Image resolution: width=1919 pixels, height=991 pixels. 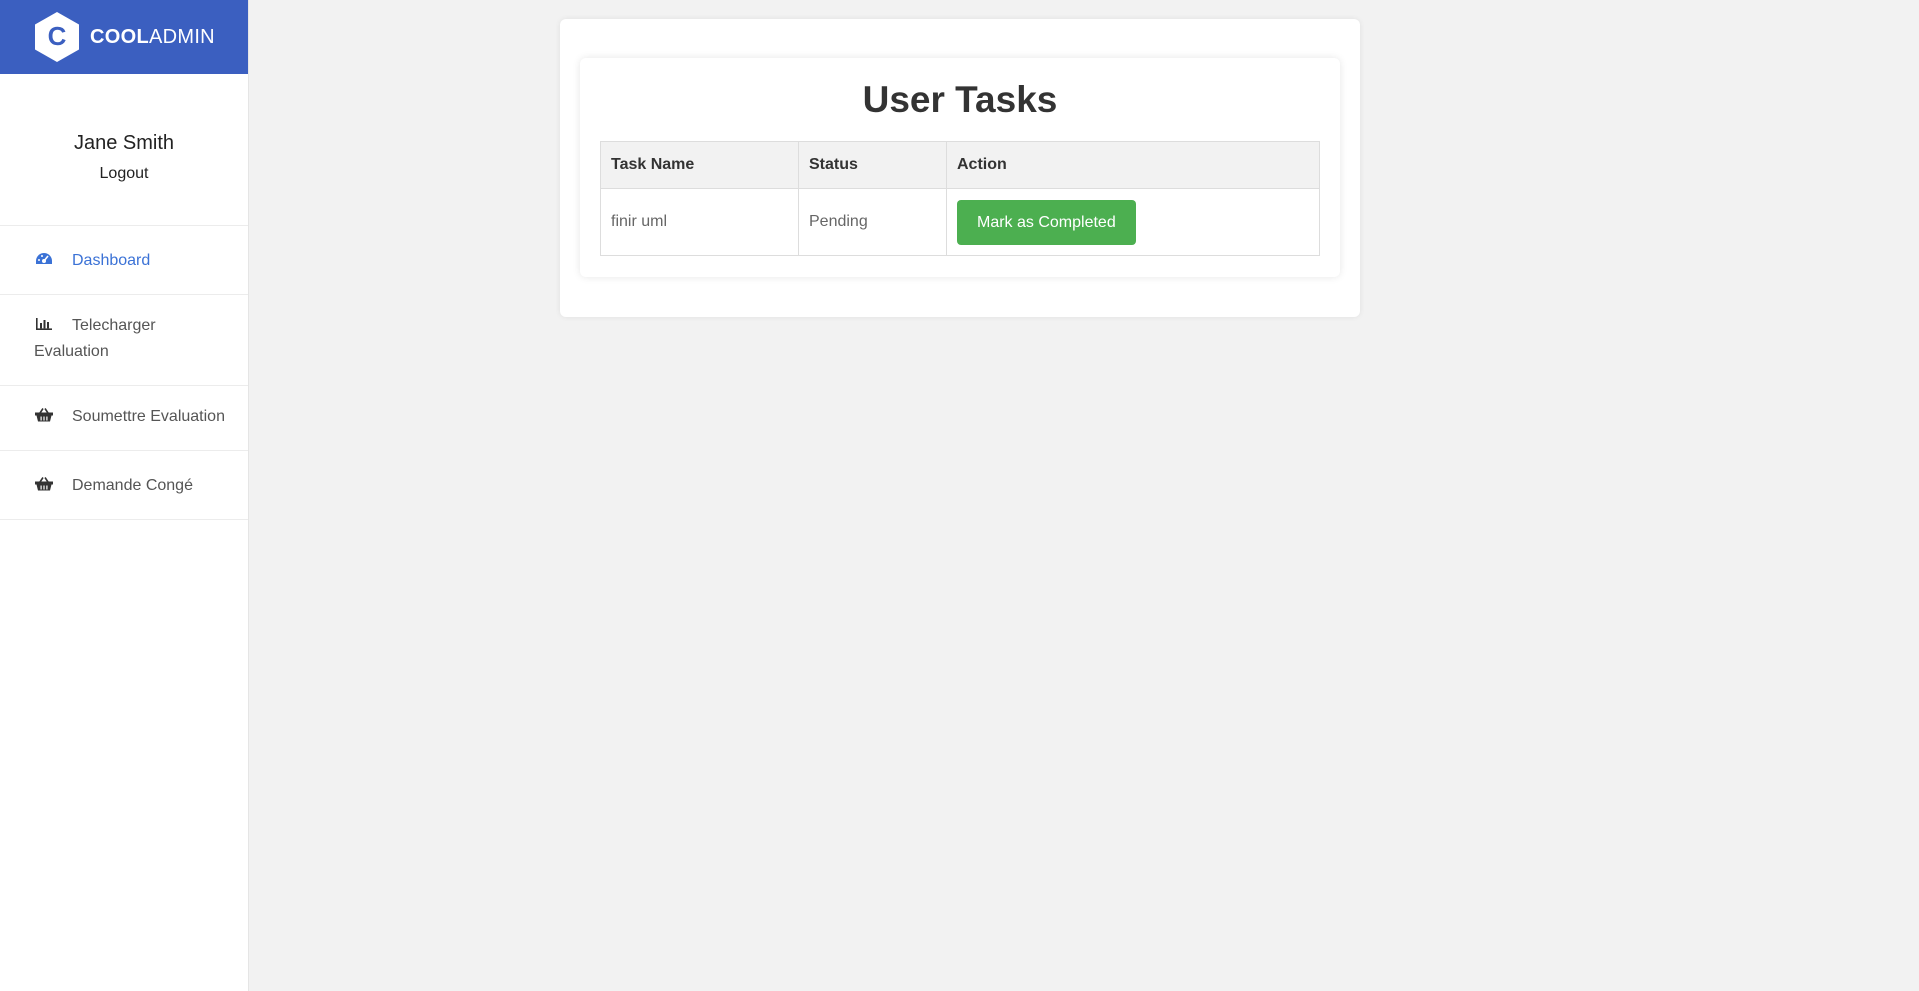 I want to click on sidebar-item-telecharger-evaluation: Telecharger Evaluation, so click(x=124, y=340).